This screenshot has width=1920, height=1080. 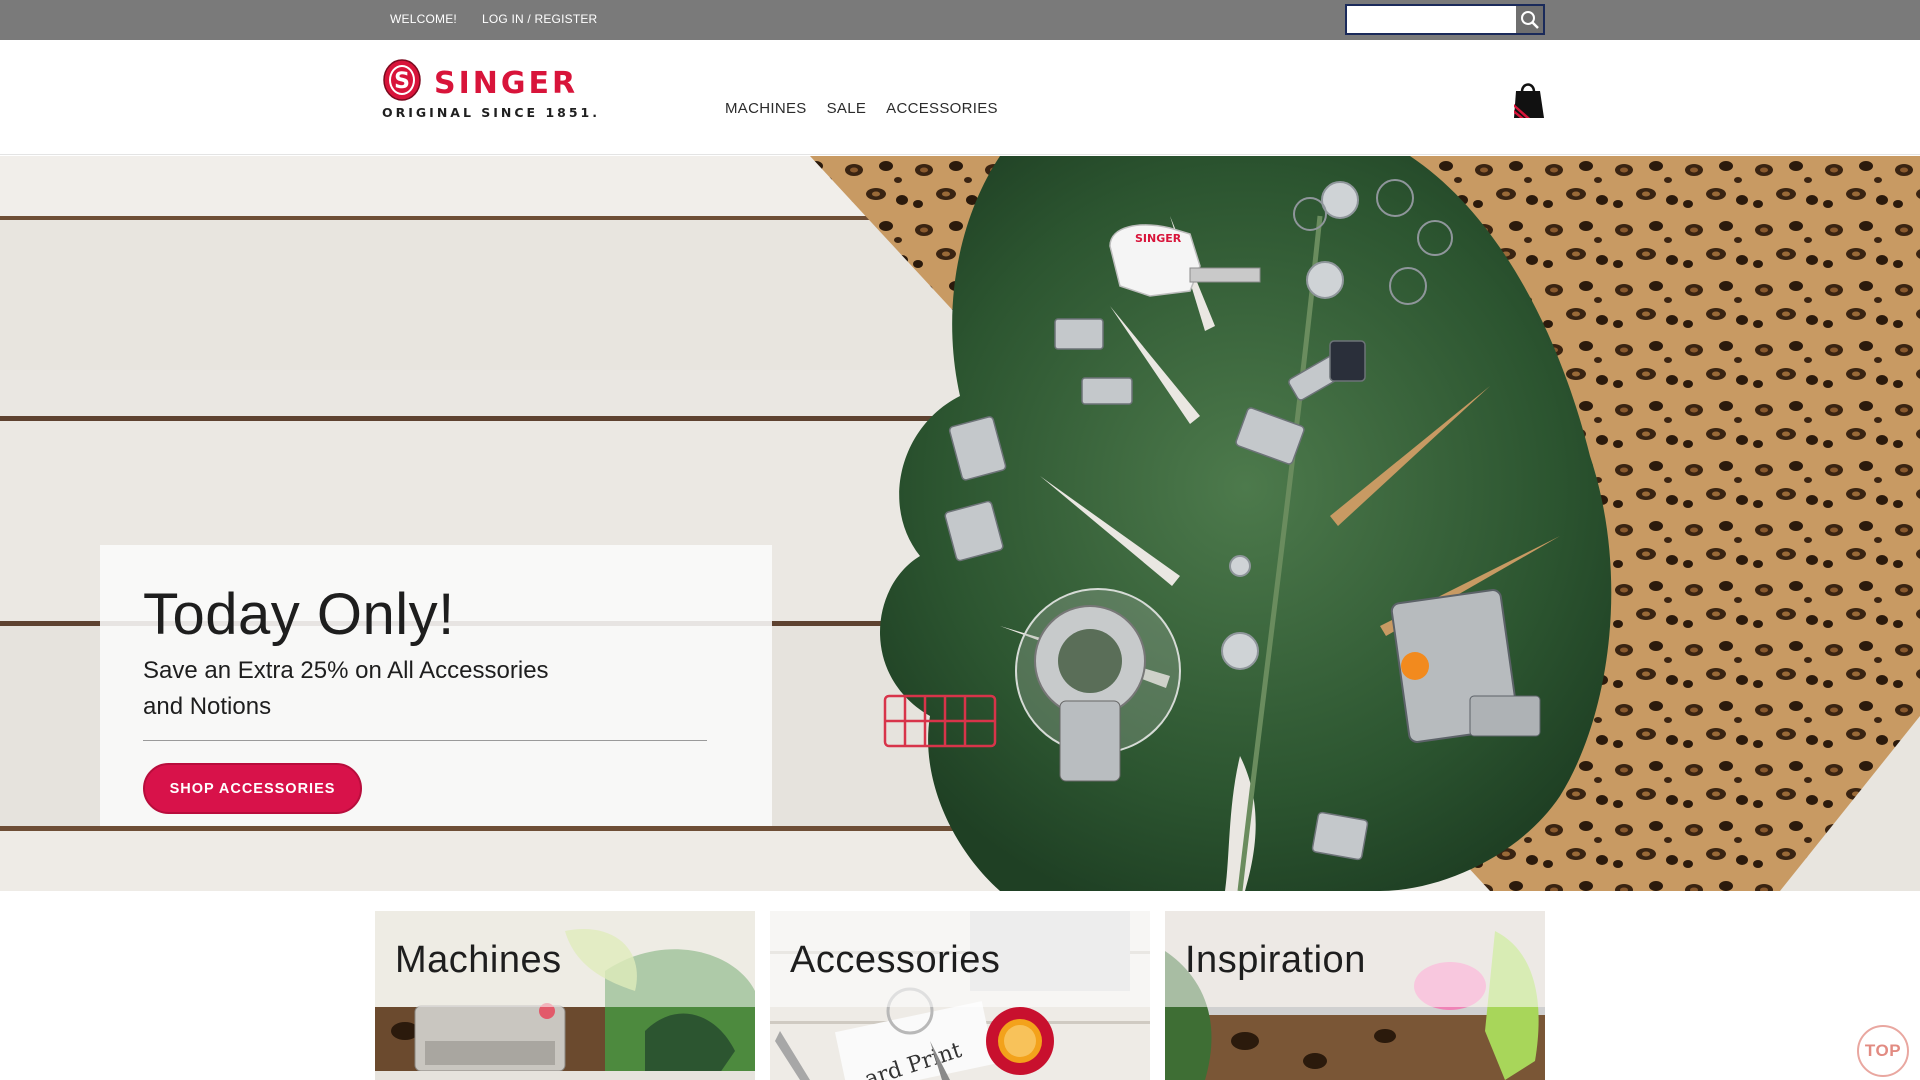 What do you see at coordinates (960, 995) in the screenshot?
I see `category-tile-accessories: ard Print Accessories` at bounding box center [960, 995].